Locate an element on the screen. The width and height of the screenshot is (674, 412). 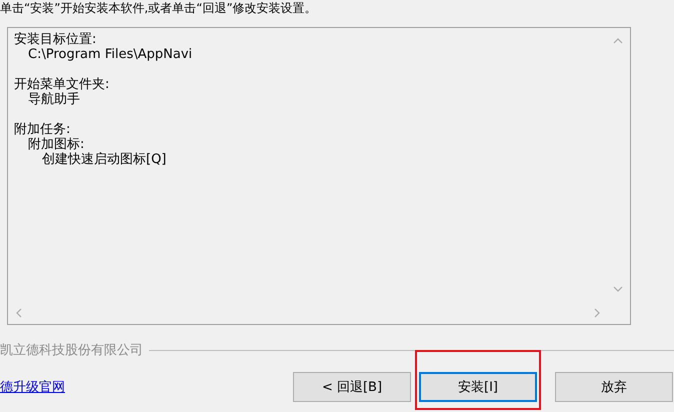
scroll-down-icon is located at coordinates (618, 289).